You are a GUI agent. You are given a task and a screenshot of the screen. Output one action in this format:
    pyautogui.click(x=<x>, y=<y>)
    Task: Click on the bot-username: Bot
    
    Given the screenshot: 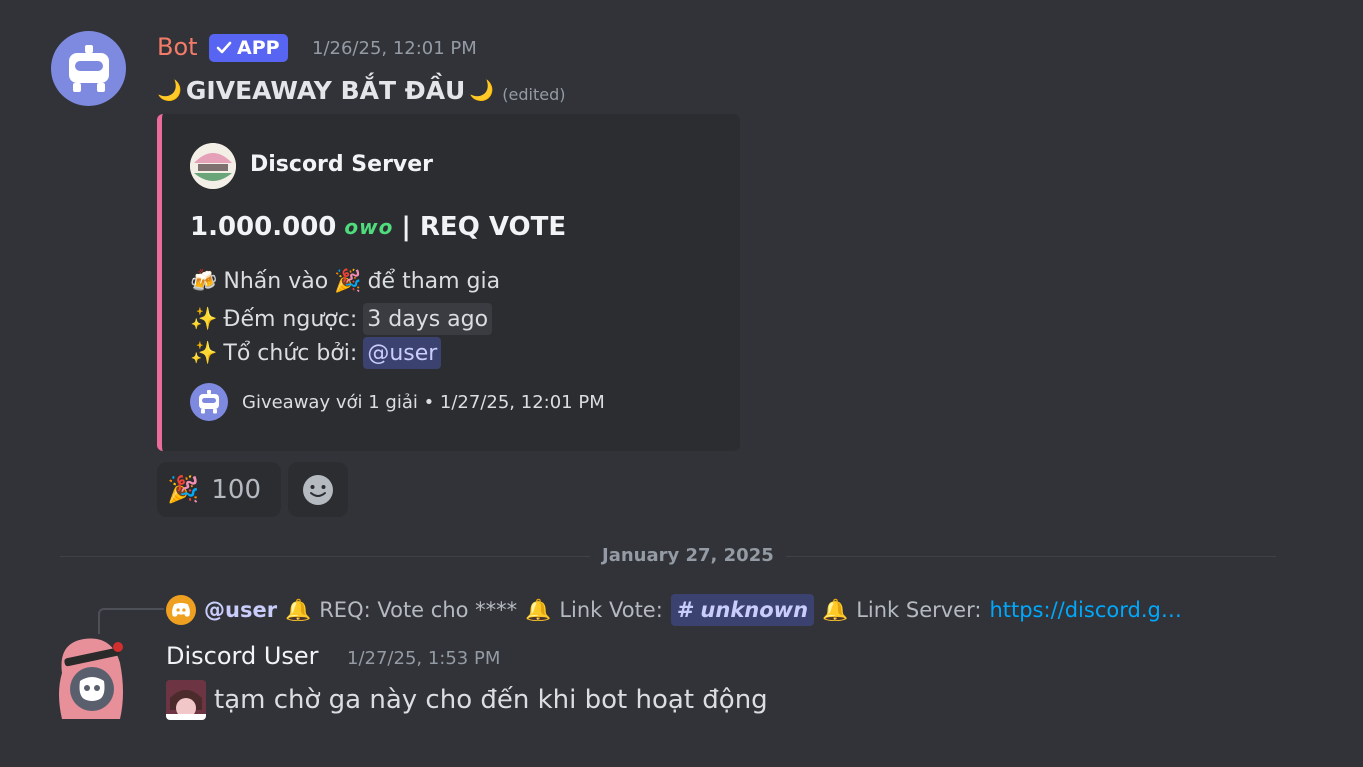 What is the action you would take?
    pyautogui.click(x=177, y=47)
    